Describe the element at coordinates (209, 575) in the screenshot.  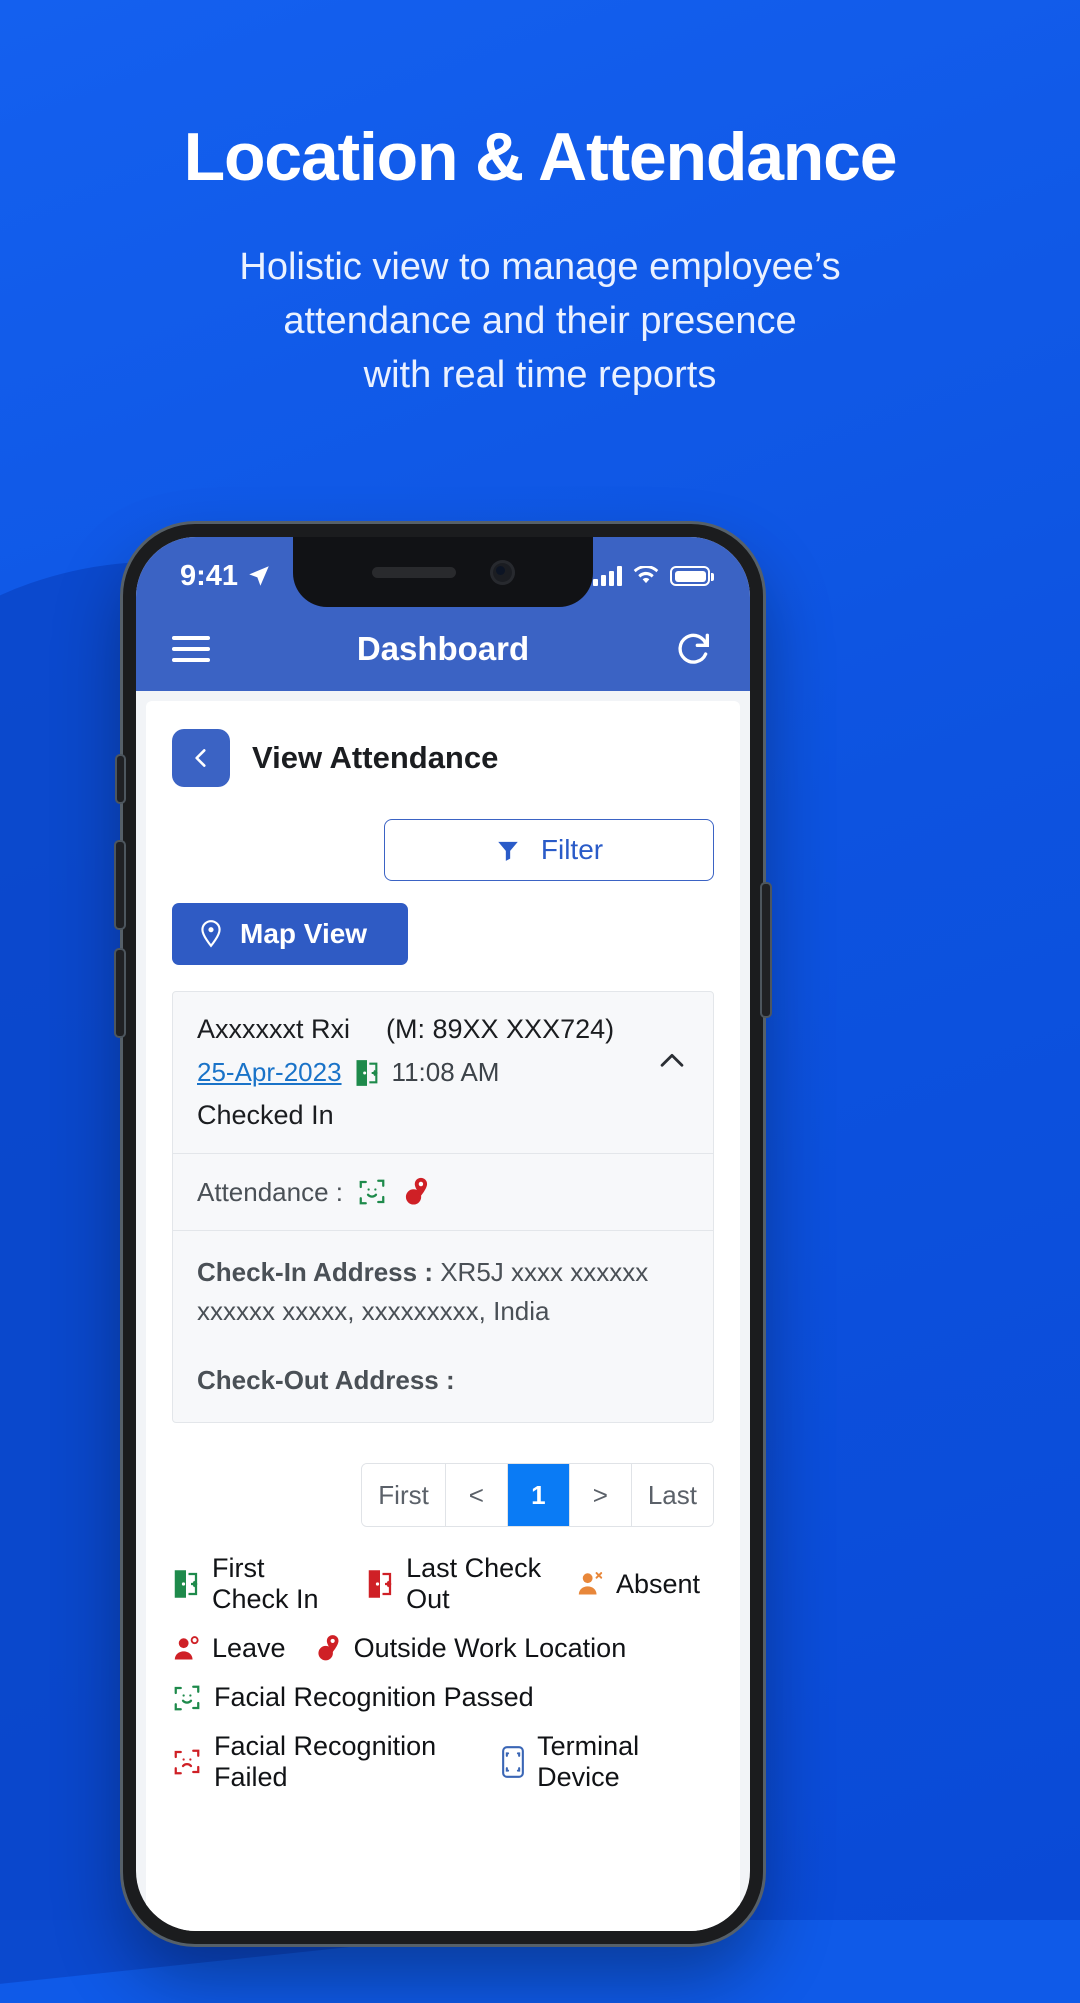
I see `status-time: 9:41` at that location.